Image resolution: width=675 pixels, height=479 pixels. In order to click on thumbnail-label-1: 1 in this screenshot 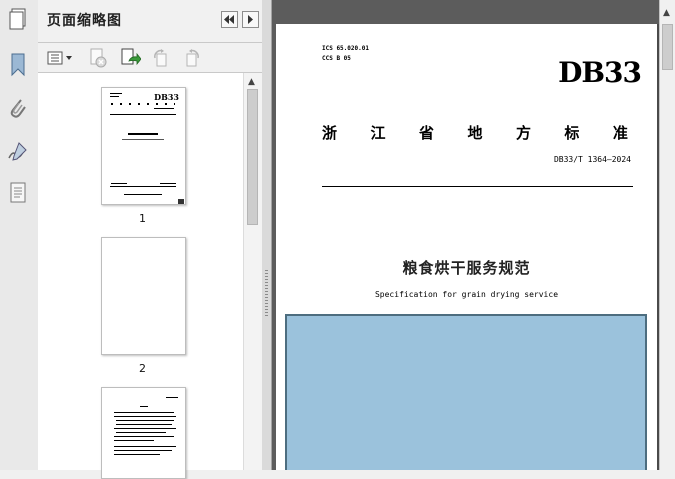, I will do `click(142, 218)`.